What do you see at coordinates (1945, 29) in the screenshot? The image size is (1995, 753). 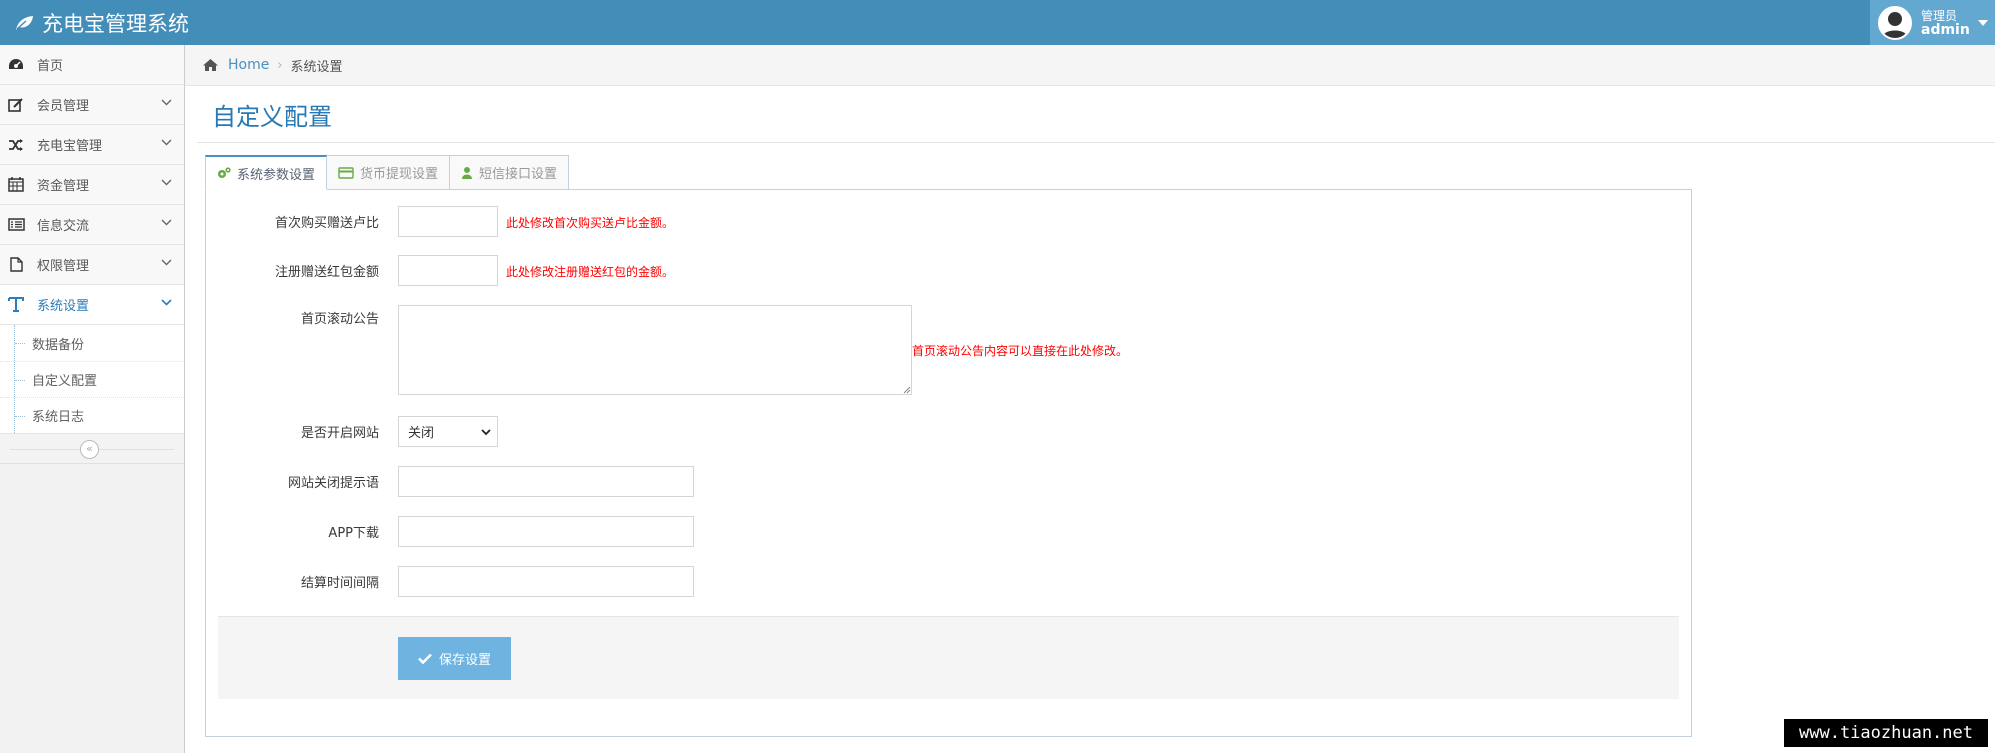 I see `user-name: admin` at bounding box center [1945, 29].